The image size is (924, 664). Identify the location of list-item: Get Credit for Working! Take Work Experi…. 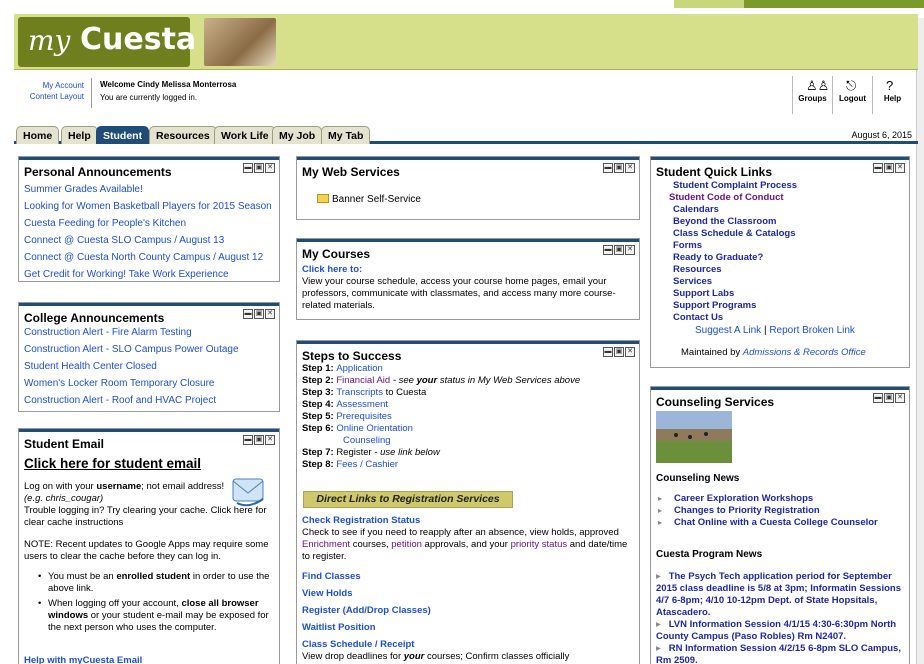
(149, 274).